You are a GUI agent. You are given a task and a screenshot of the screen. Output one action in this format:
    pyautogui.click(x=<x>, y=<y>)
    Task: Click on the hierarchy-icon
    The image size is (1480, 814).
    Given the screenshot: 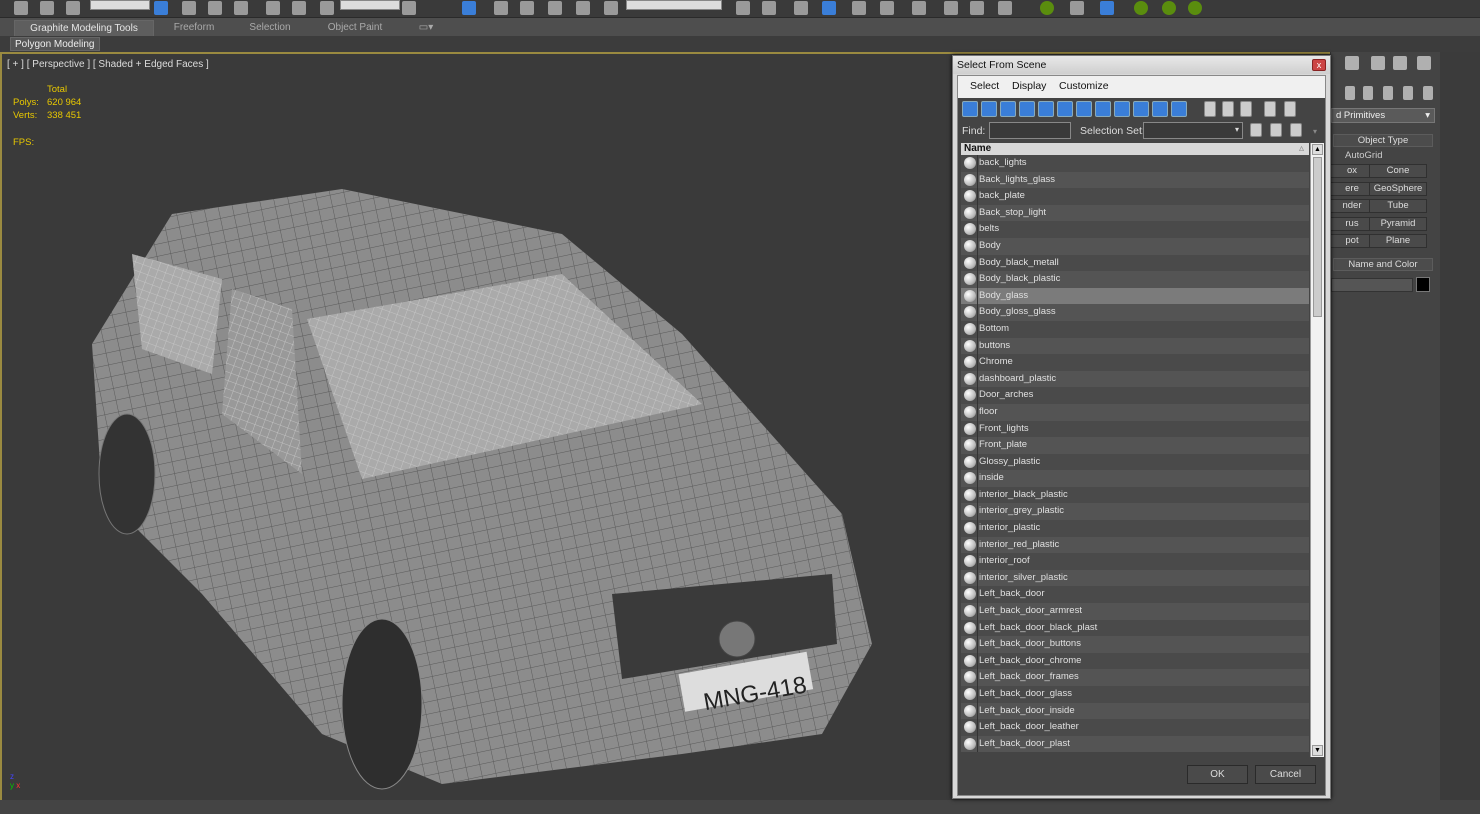 What is the action you would take?
    pyautogui.click(x=1352, y=63)
    